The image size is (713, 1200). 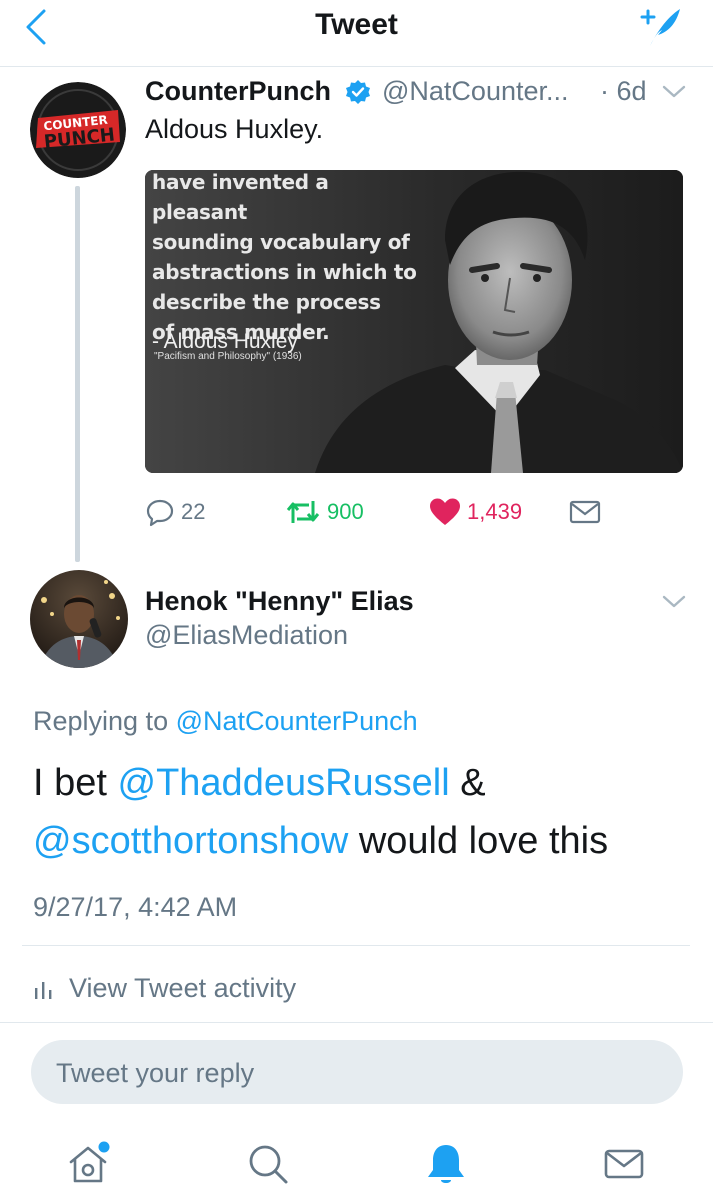 What do you see at coordinates (660, 26) in the screenshot?
I see `compose-tweet-icon` at bounding box center [660, 26].